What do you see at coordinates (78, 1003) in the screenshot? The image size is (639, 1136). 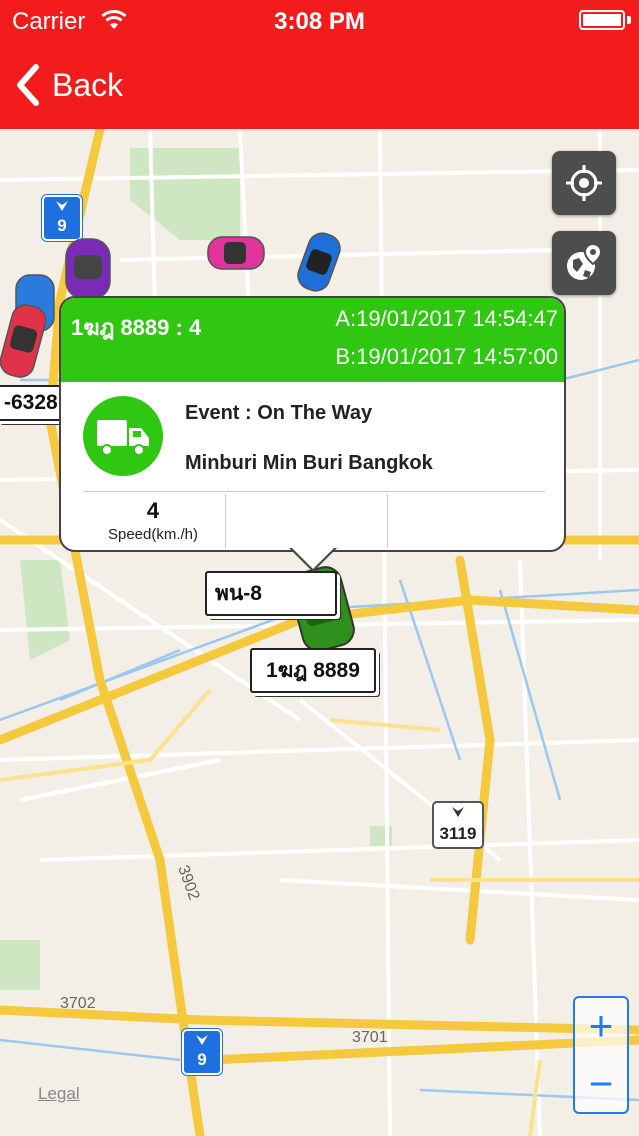 I see `road-label-3702: 3702` at bounding box center [78, 1003].